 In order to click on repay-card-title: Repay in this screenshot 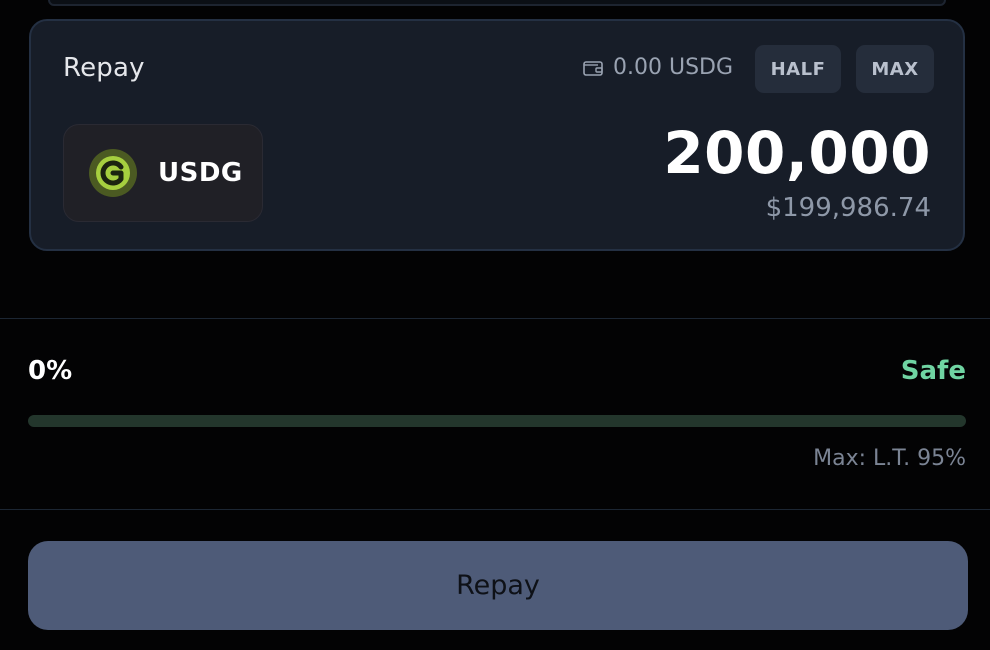, I will do `click(104, 68)`.